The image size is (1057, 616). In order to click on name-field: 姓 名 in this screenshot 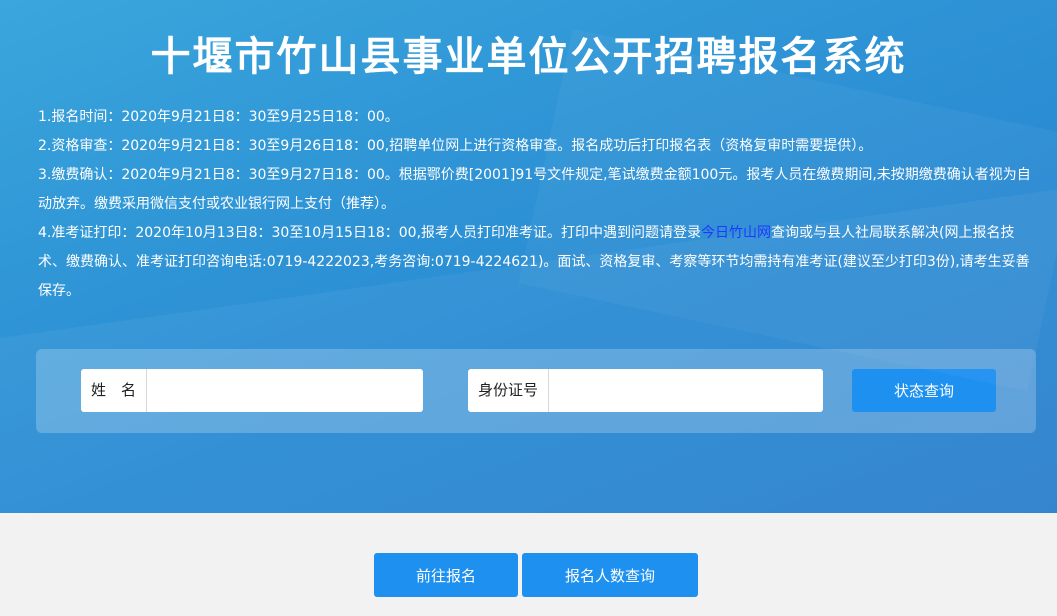, I will do `click(252, 390)`.